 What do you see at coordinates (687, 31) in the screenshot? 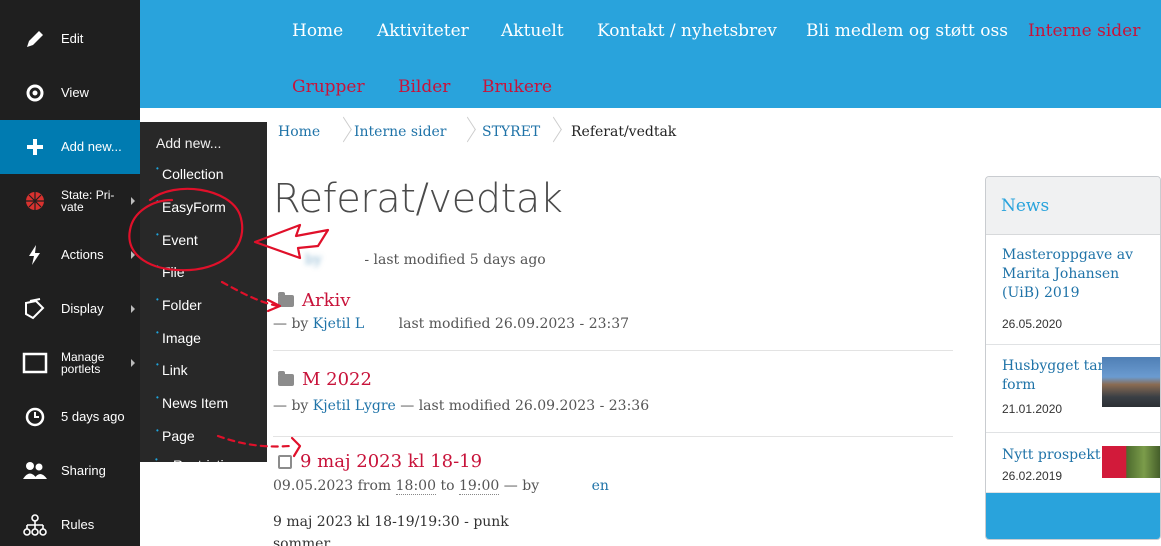
I see `nav-kontakt: Kontakt / nyhetsbrev` at bounding box center [687, 31].